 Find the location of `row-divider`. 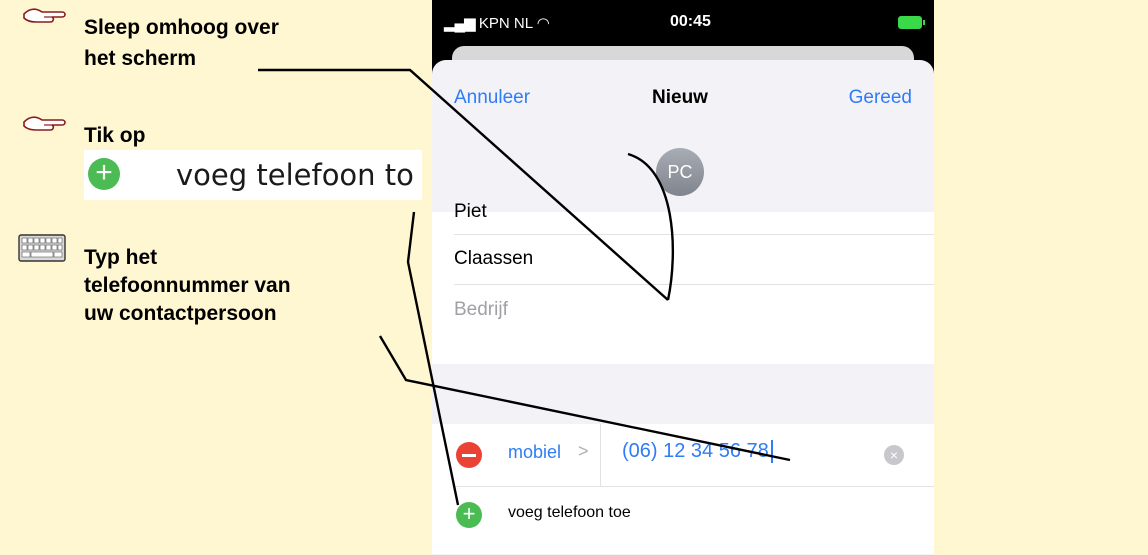

row-divider is located at coordinates (694, 486).